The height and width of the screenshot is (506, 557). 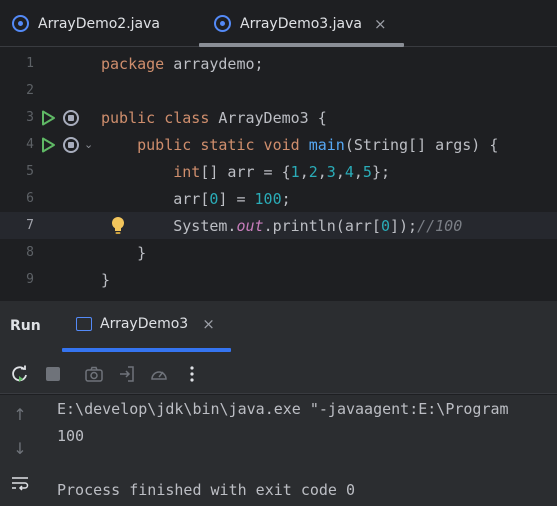 I want to click on tab-label: ArrayDemo3.java, so click(x=301, y=23).